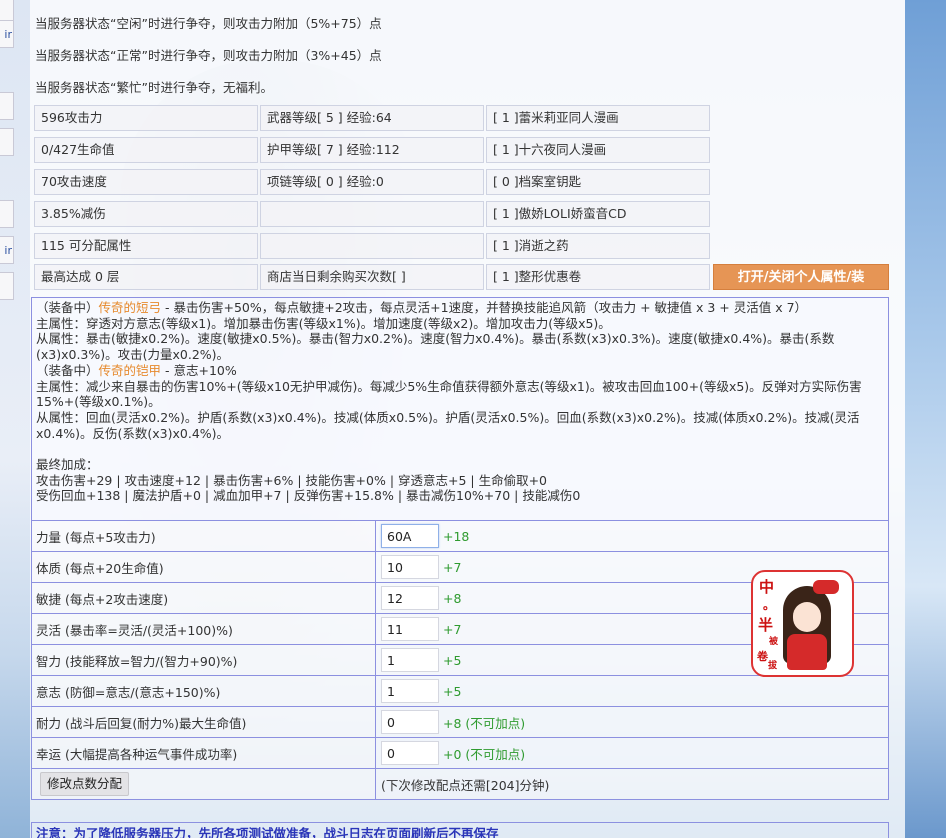 This screenshot has height=838, width=946. I want to click on intelligence-input, so click(410, 660).